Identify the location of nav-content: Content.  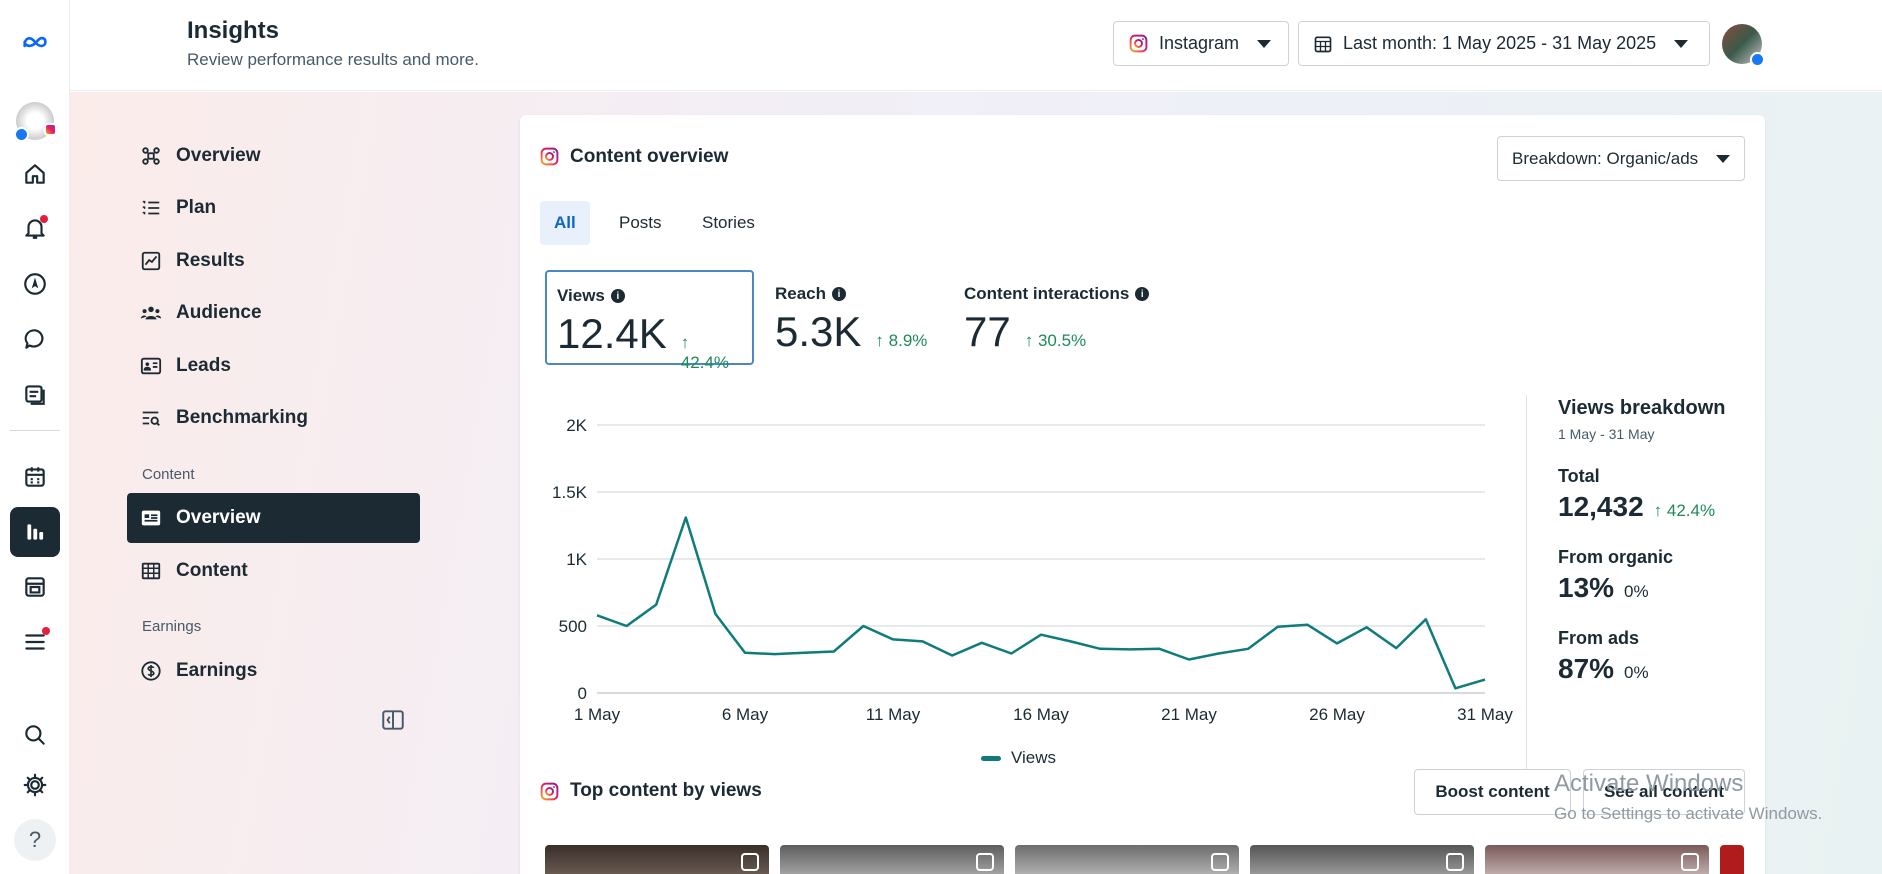
(273, 571).